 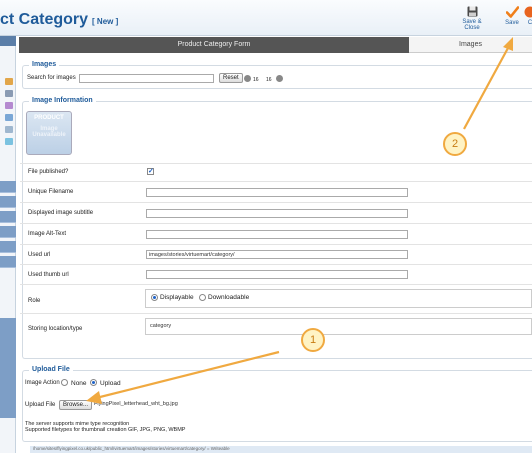 I want to click on used-thumb-url-label: Used thumb url, so click(x=48, y=275).